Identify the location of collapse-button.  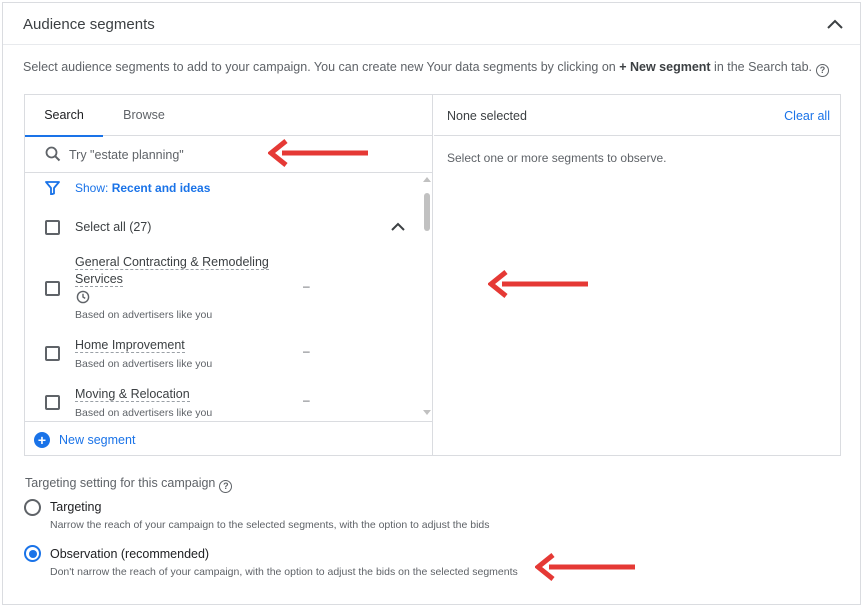
(835, 24).